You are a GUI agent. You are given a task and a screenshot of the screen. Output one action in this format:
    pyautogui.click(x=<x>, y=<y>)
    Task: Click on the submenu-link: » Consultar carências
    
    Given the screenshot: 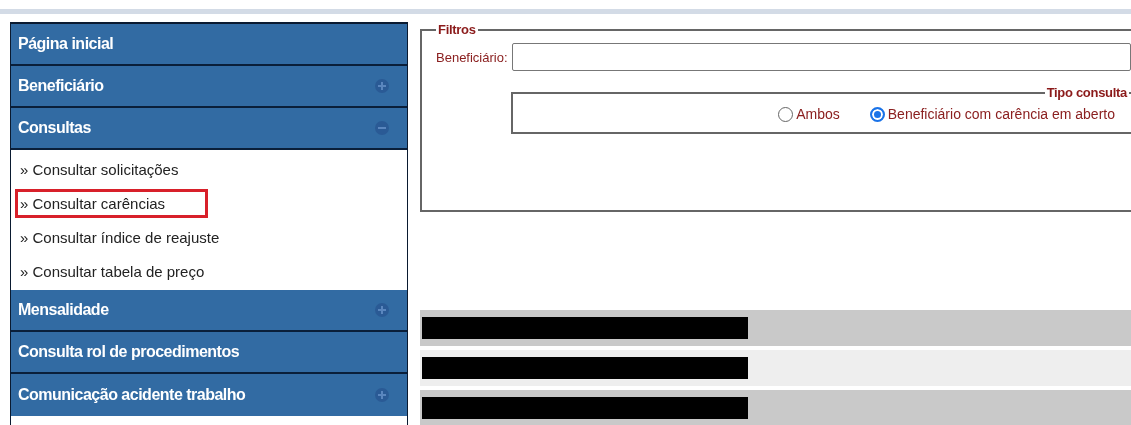 What is the action you would take?
    pyautogui.click(x=112, y=203)
    